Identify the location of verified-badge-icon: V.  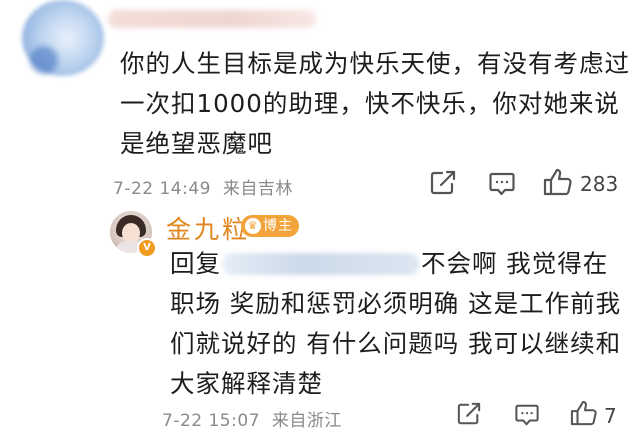
(147, 248).